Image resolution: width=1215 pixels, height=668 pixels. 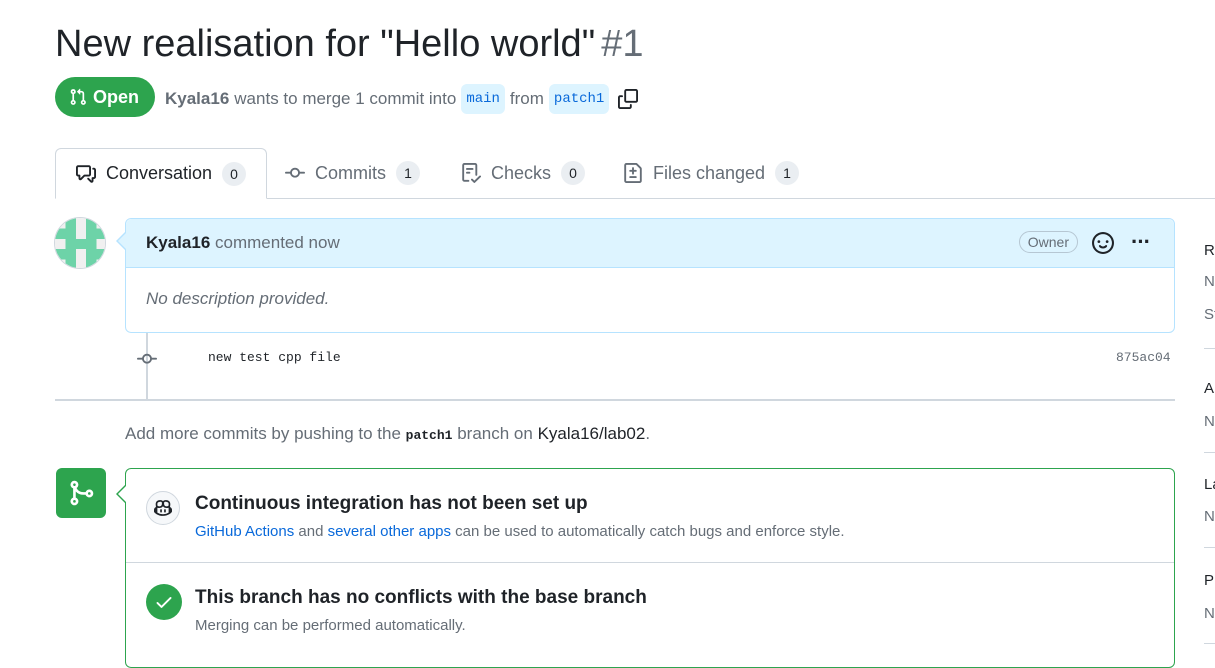 What do you see at coordinates (330, 625) in the screenshot?
I see `conflict-subtitle: Merging can be performed automatically.` at bounding box center [330, 625].